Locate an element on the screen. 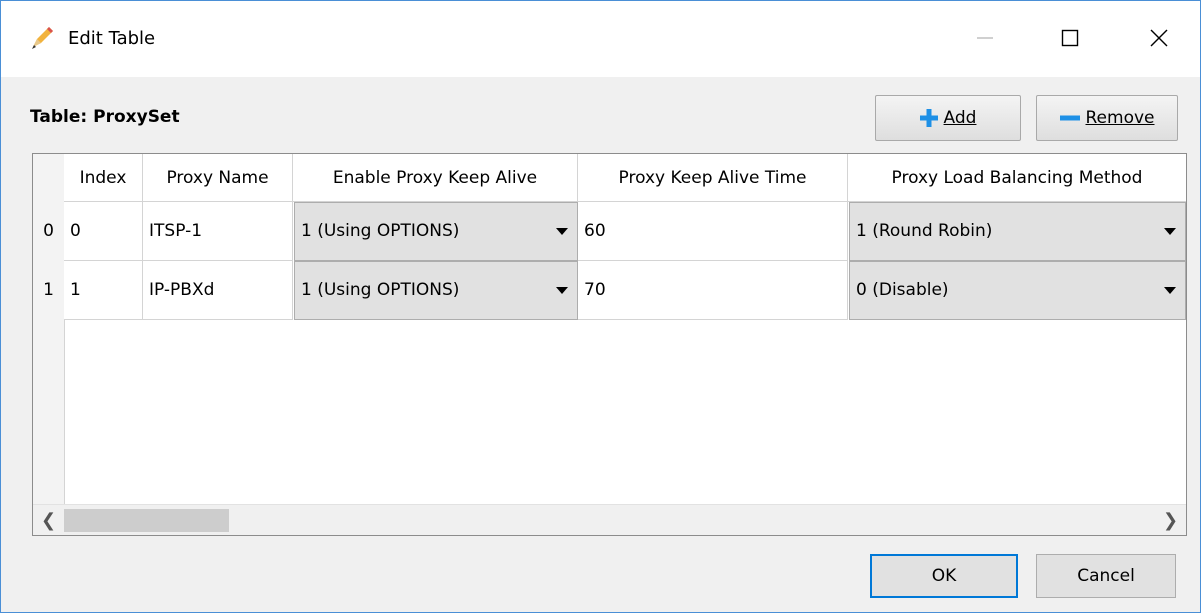 Image resolution: width=1201 pixels, height=613 pixels. window-title: Edit Table is located at coordinates (112, 38).